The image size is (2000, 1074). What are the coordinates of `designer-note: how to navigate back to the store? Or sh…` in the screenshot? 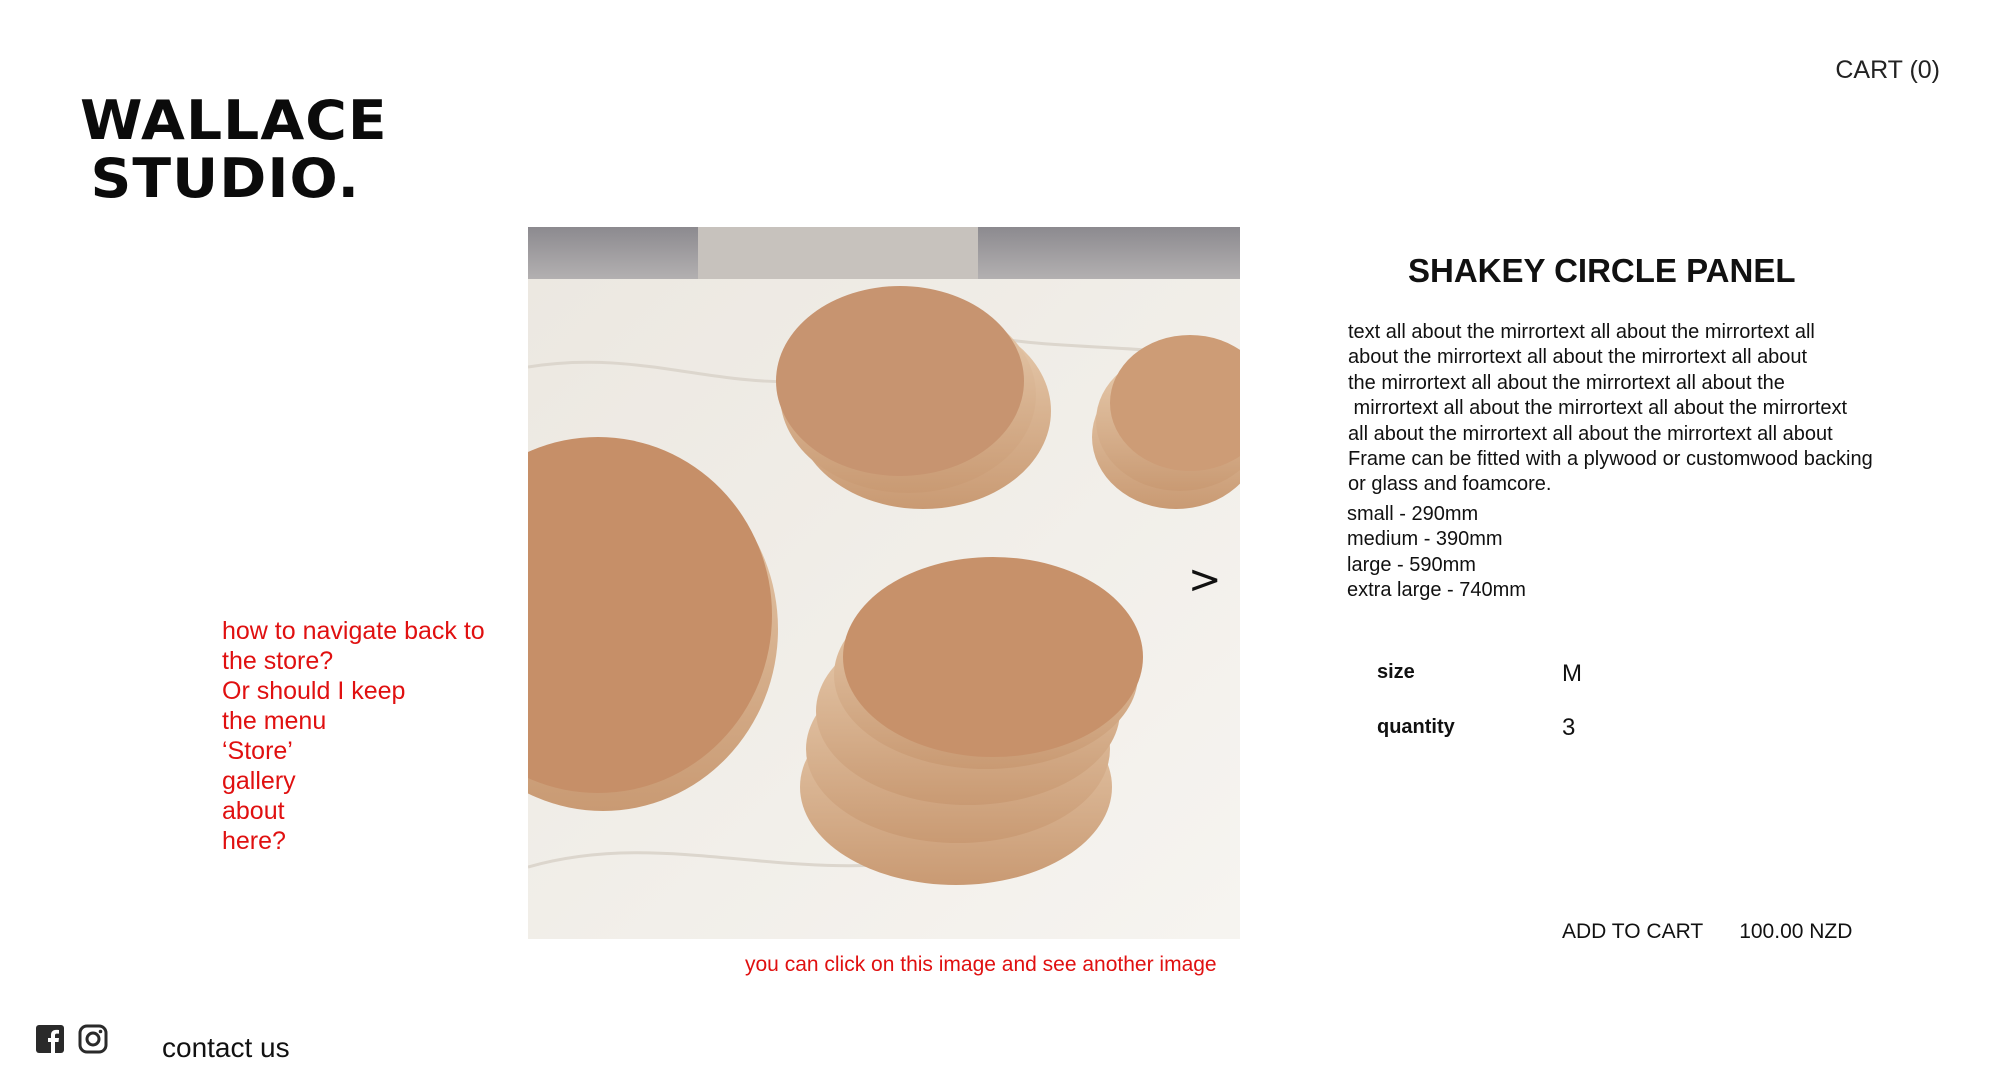 It's located at (372, 736).